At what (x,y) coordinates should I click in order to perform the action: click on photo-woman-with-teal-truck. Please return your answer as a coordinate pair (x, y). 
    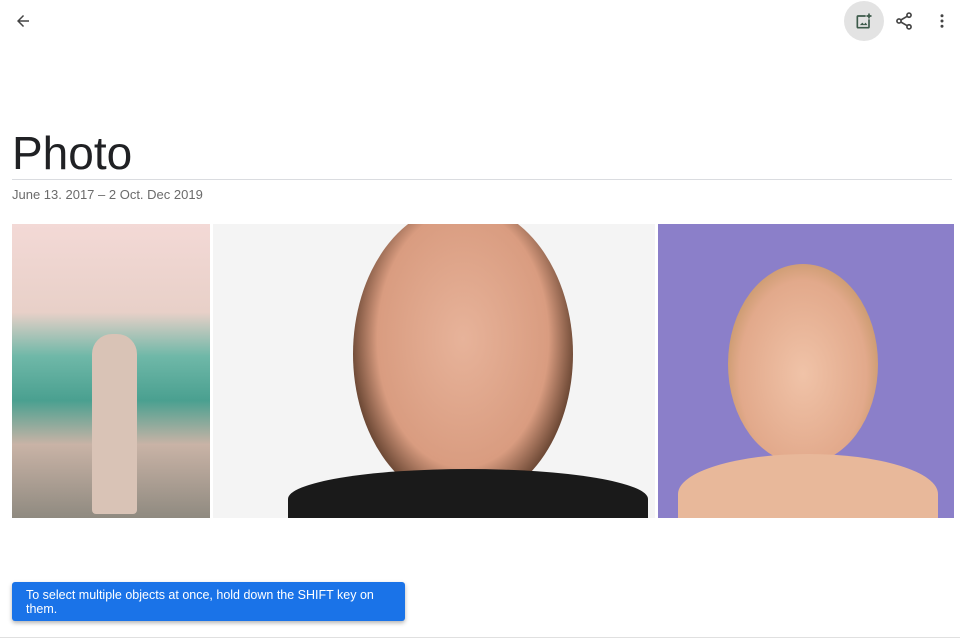
    Looking at the image, I should click on (111, 371).